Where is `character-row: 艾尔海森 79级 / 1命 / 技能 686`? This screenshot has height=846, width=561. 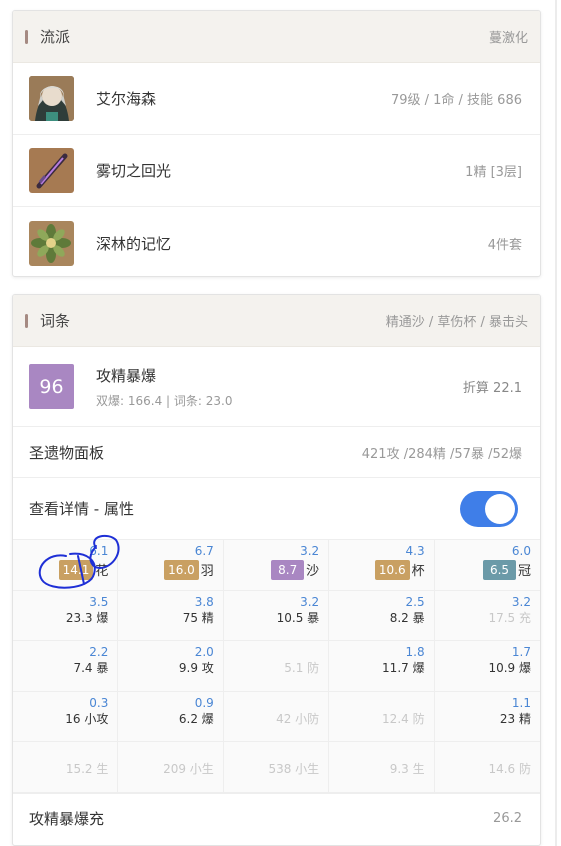 character-row: 艾尔海森 79级 / 1命 / 技能 686 is located at coordinates (276, 99).